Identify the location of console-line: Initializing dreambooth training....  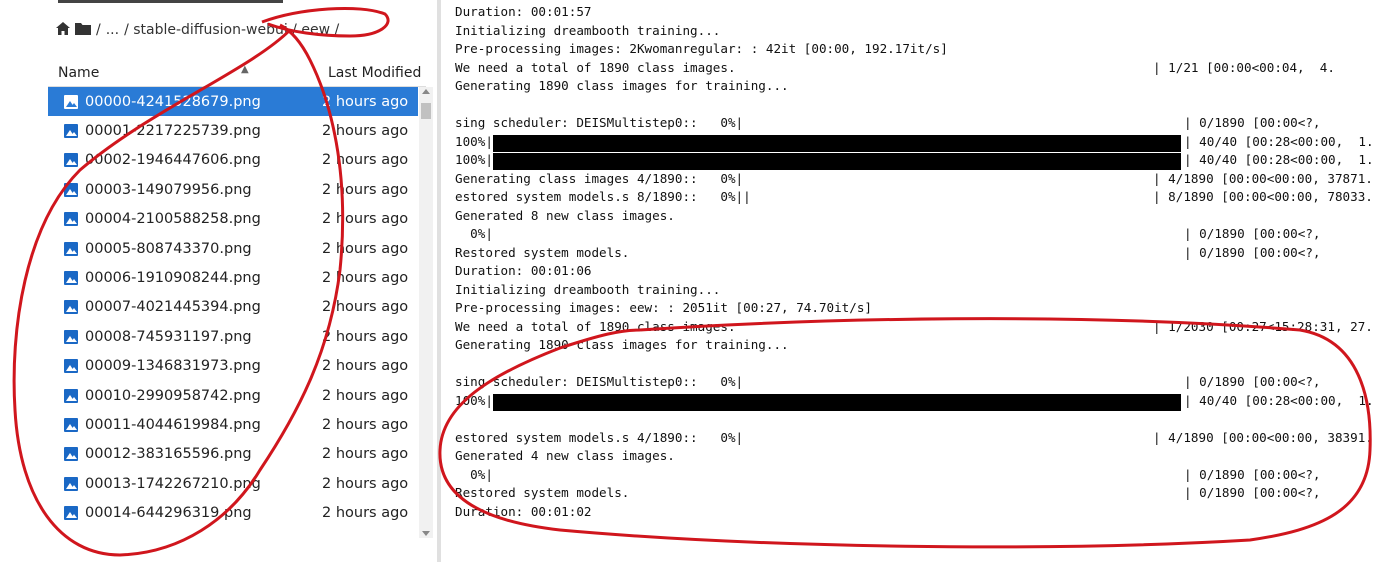
(914, 32).